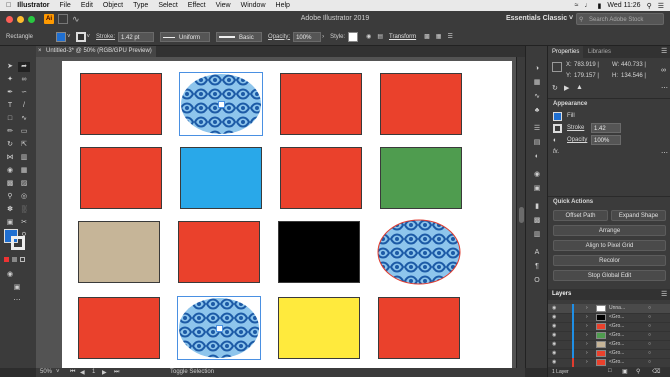 The width and height of the screenshot is (670, 377). What do you see at coordinates (24, 93) in the screenshot?
I see `curvature-tool-icon: ∽` at bounding box center [24, 93].